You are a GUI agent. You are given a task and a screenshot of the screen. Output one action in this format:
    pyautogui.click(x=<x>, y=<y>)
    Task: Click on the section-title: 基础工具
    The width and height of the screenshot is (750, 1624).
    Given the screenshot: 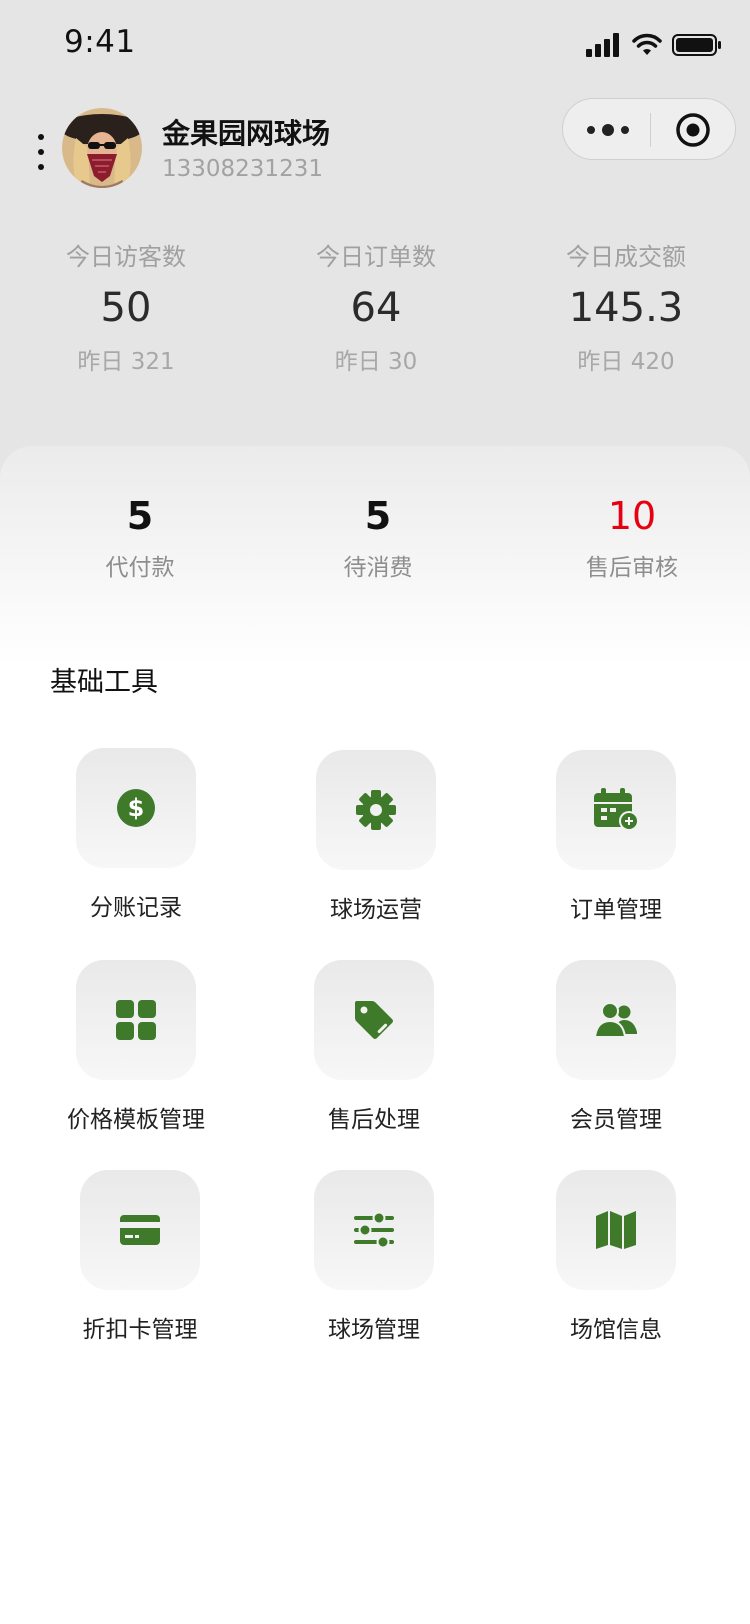 What is the action you would take?
    pyautogui.click(x=104, y=682)
    